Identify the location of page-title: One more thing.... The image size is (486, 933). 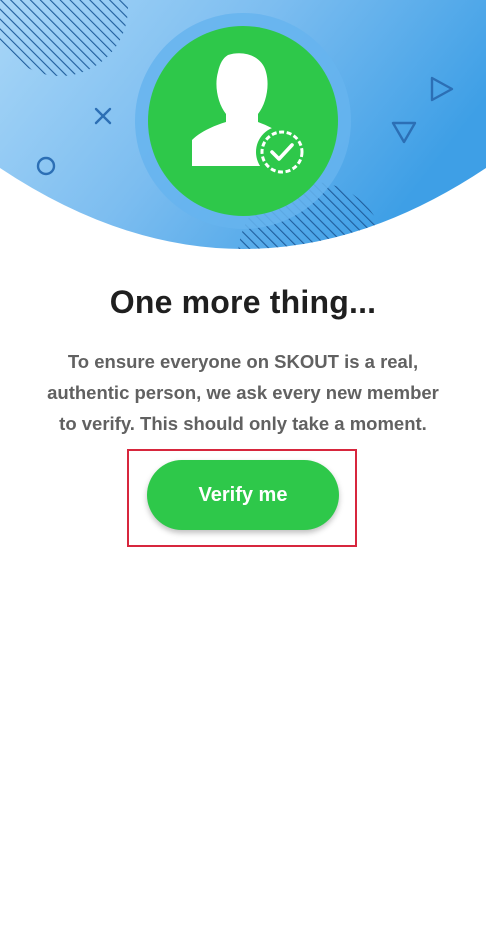
(243, 302).